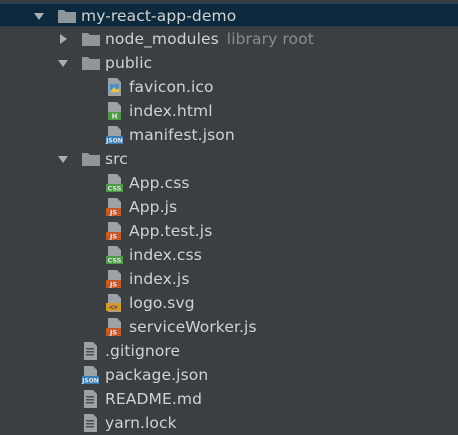 Image resolution: width=458 pixels, height=435 pixels. What do you see at coordinates (229, 111) in the screenshot?
I see `tree-row-file: H index.html` at bounding box center [229, 111].